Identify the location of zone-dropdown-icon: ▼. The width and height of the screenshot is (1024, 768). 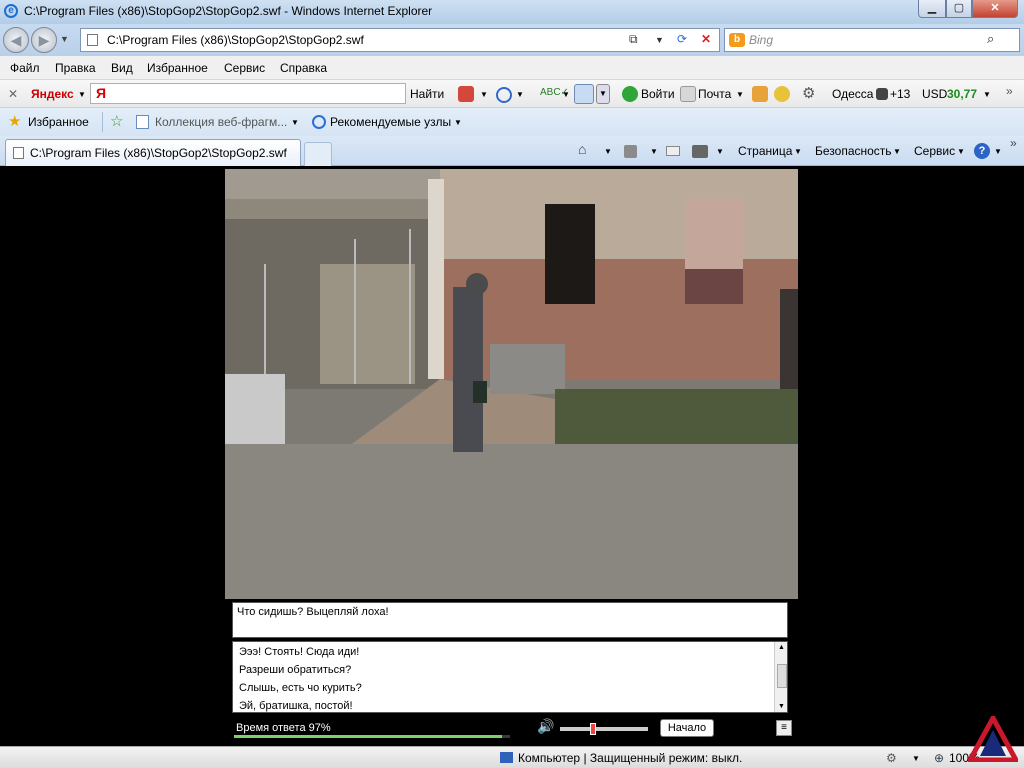
(916, 758).